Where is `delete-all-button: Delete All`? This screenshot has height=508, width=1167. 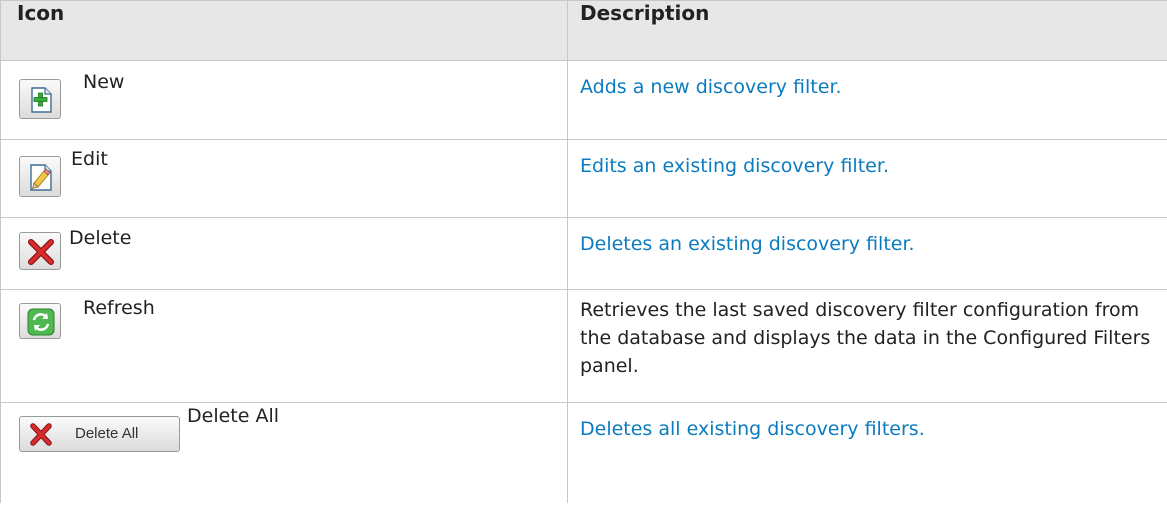 delete-all-button: Delete All is located at coordinates (99, 434).